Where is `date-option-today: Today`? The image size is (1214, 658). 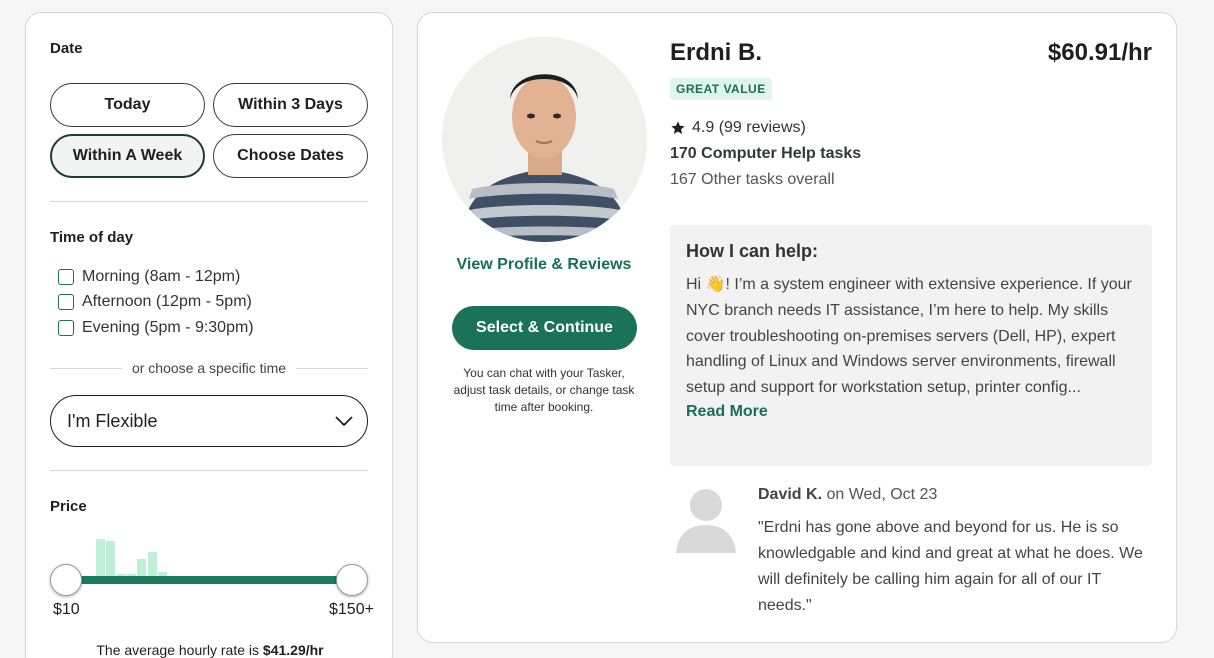 date-option-today: Today is located at coordinates (127, 105).